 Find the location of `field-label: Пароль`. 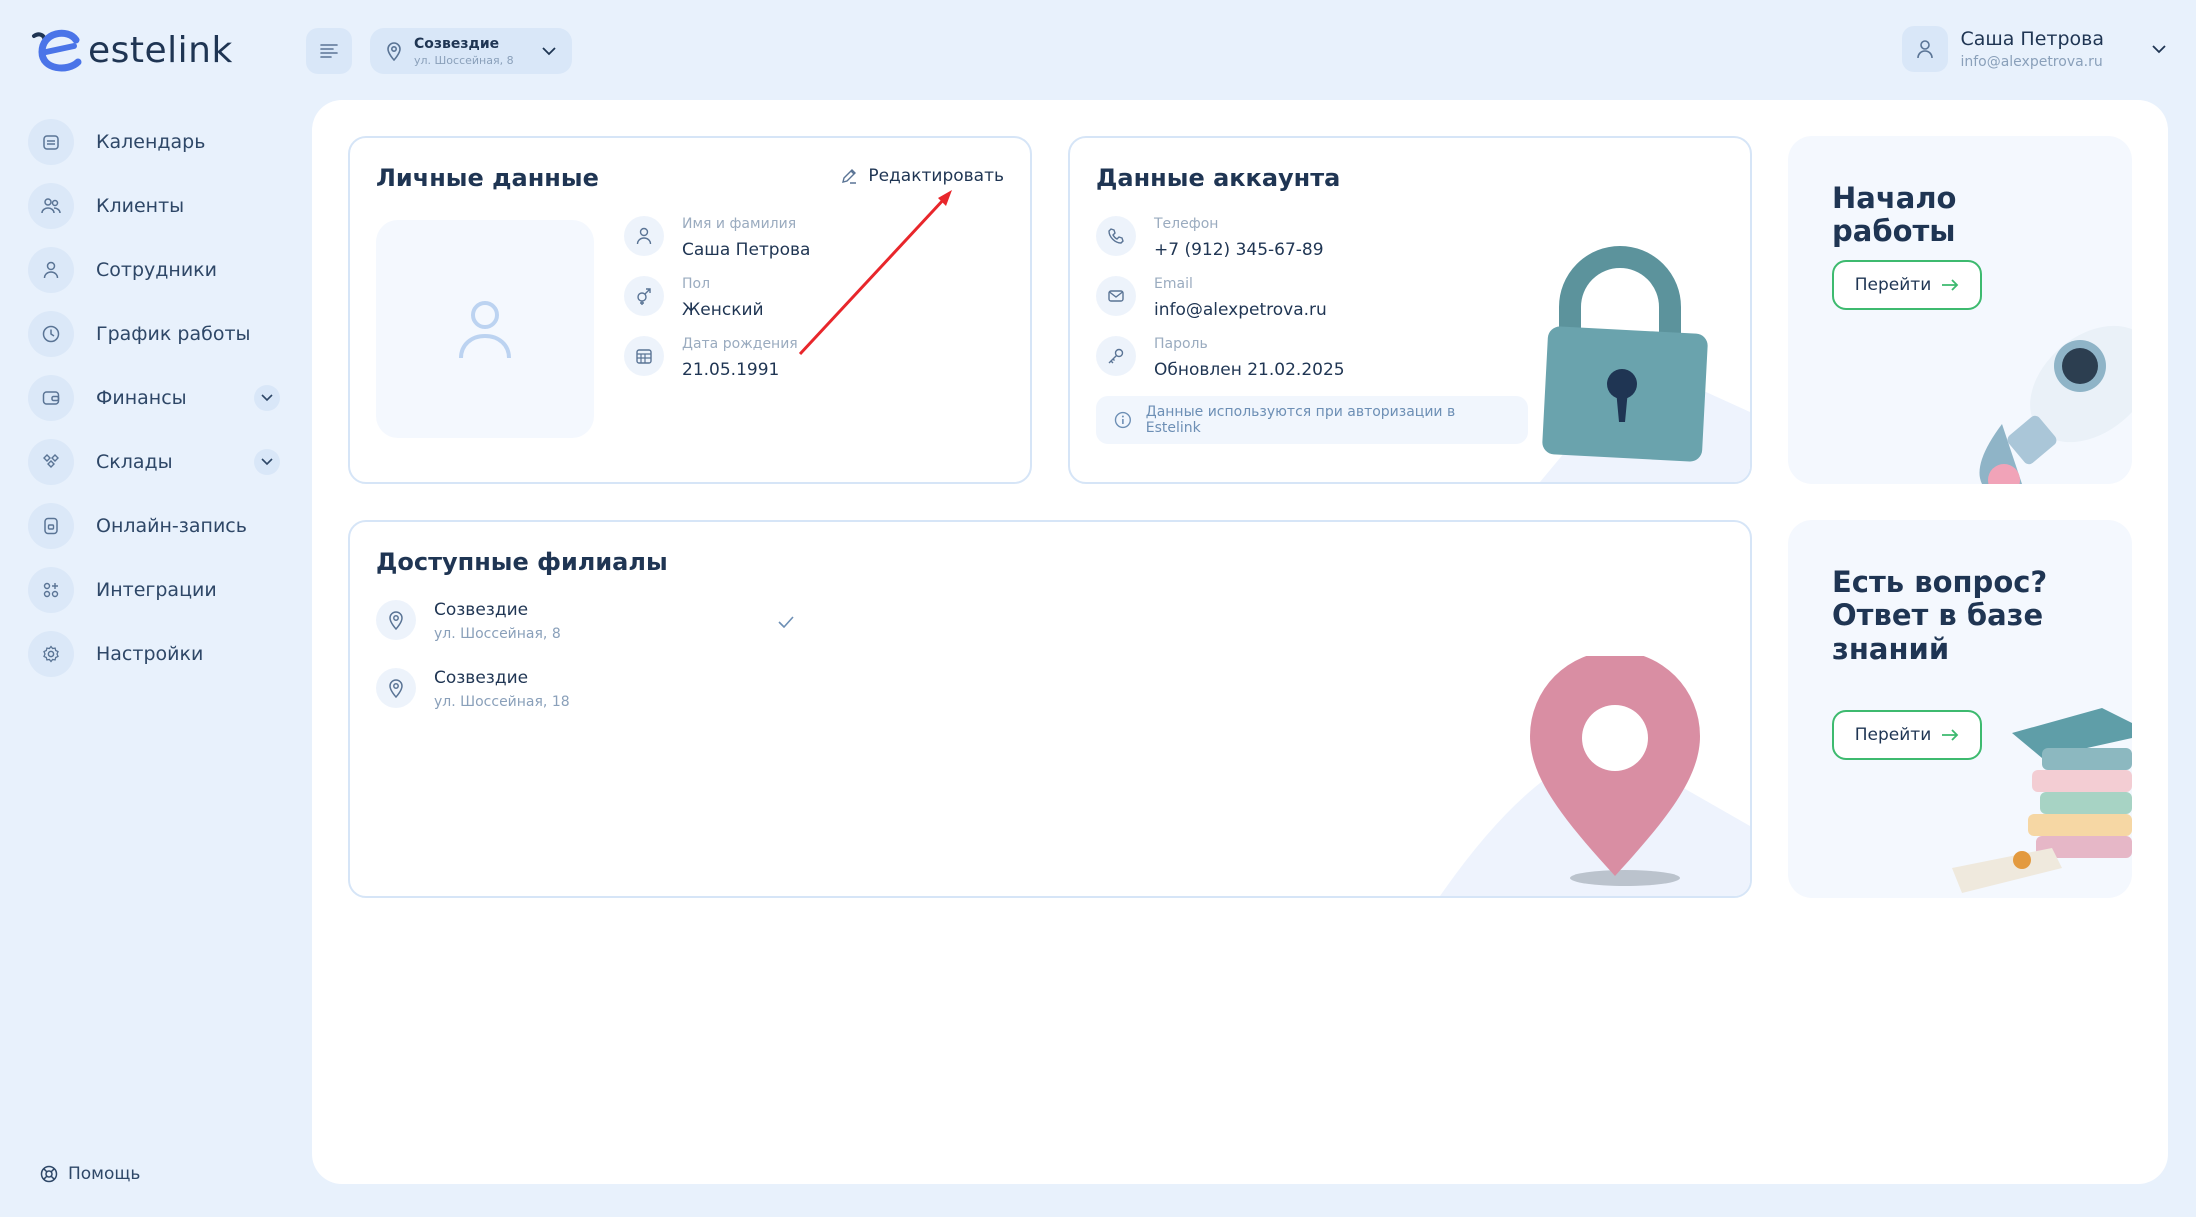

field-label: Пароль is located at coordinates (1181, 344).